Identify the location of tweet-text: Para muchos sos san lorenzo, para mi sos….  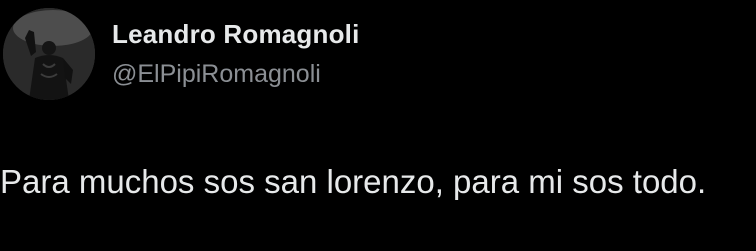
(353, 181).